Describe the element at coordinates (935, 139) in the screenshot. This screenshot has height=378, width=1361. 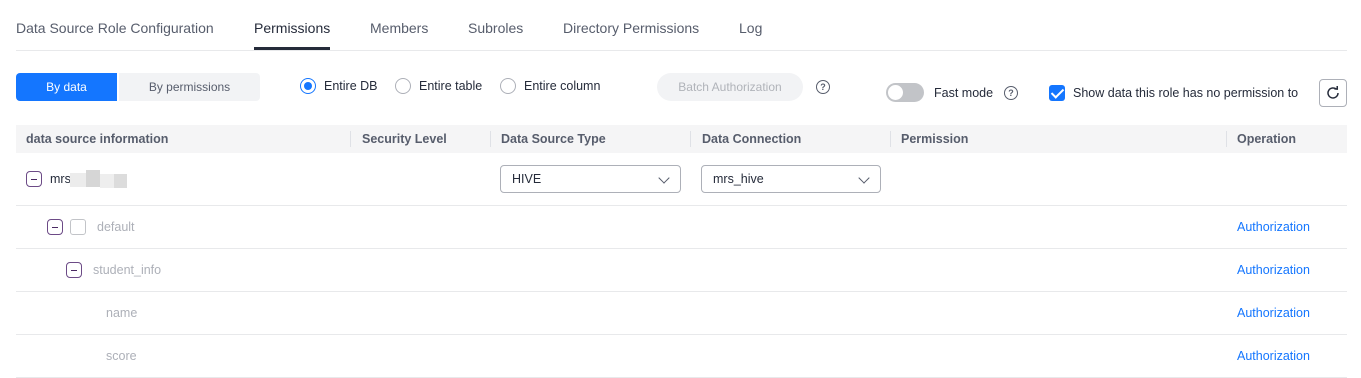
I see `column-header: Permission` at that location.